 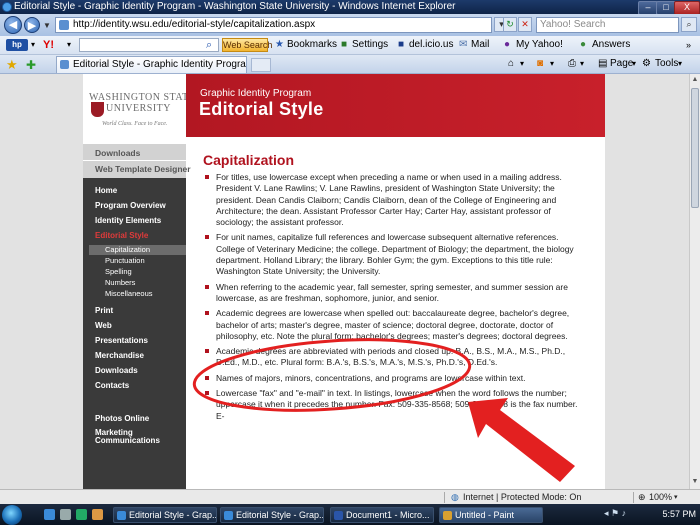 I want to click on nav-item-downloads: Downloads, so click(x=116, y=370).